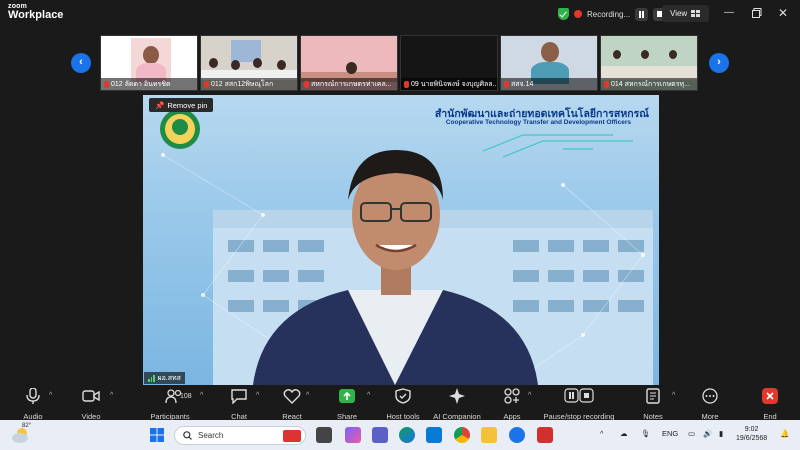 The width and height of the screenshot is (800, 450). What do you see at coordinates (642, 14) in the screenshot?
I see `pause-recording-icon` at bounding box center [642, 14].